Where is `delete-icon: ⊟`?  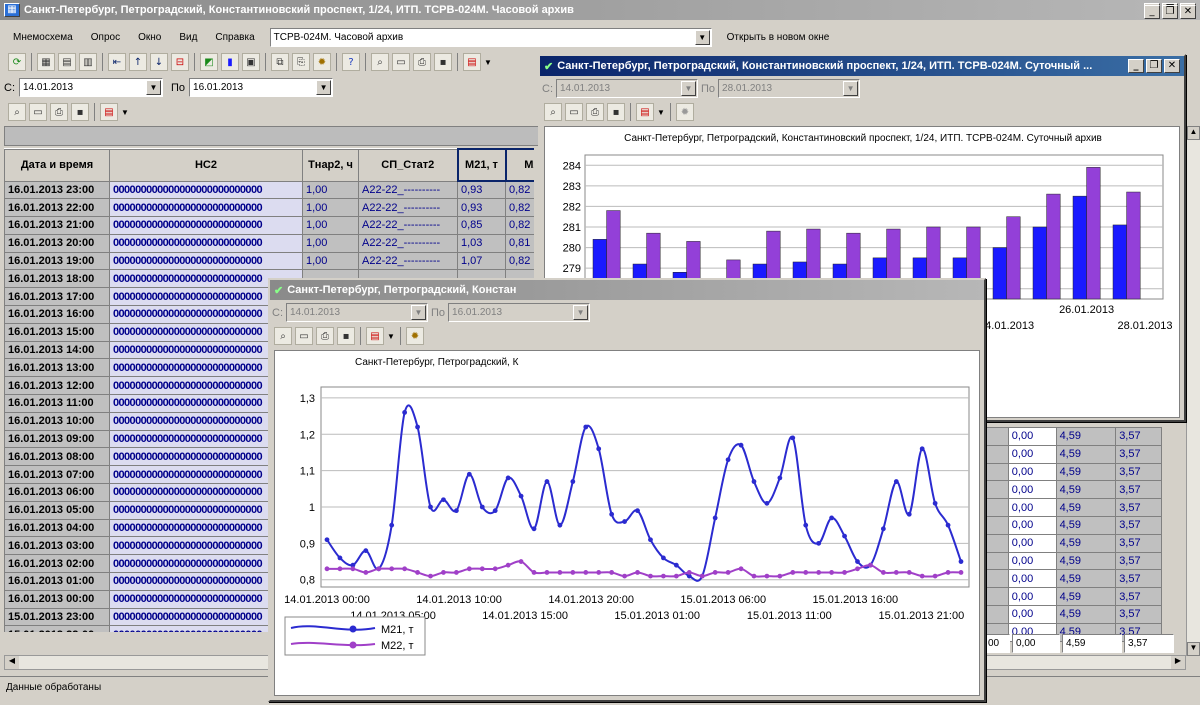
delete-icon: ⊟ is located at coordinates (180, 62).